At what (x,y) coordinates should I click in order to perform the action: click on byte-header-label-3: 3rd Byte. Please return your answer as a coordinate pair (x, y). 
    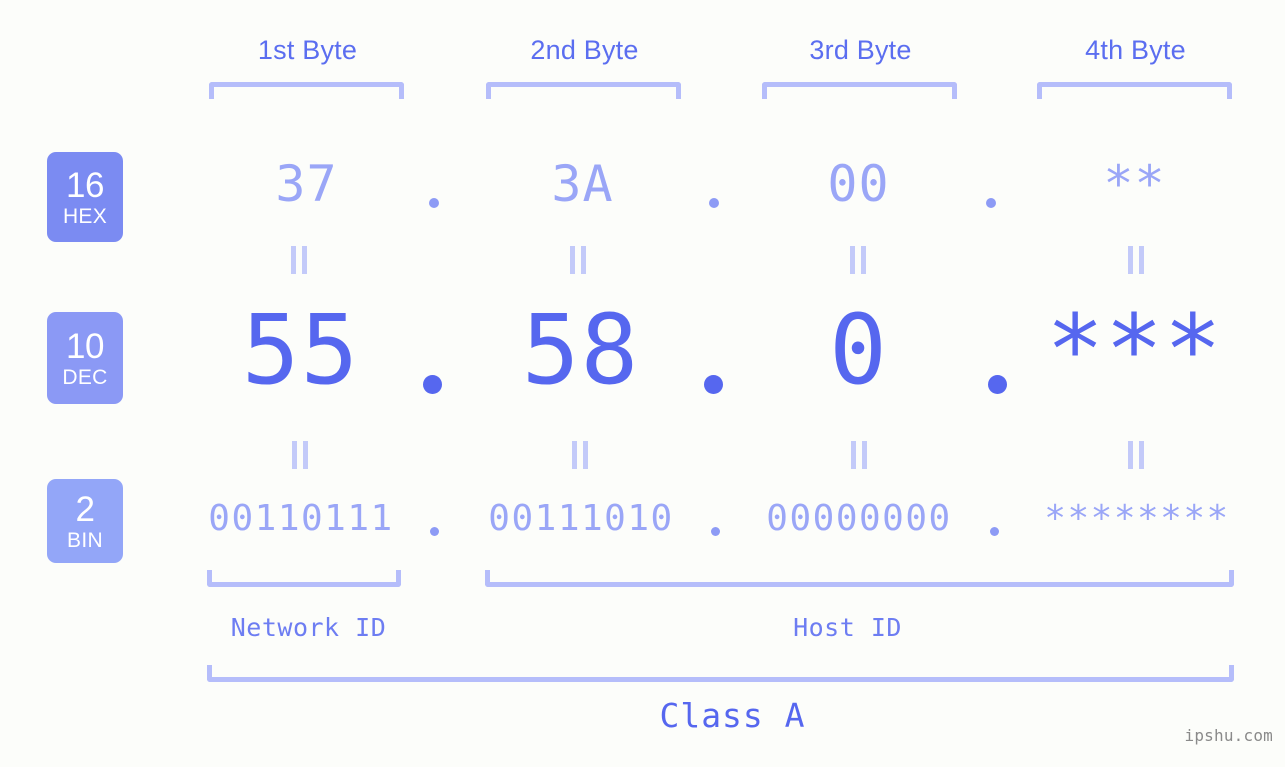
    Looking at the image, I should click on (860, 50).